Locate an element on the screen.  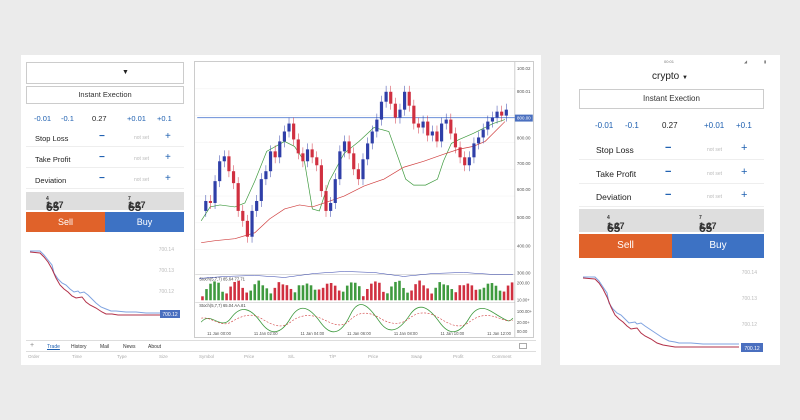
tick-axis-label: 700.13 is located at coordinates (167, 271).